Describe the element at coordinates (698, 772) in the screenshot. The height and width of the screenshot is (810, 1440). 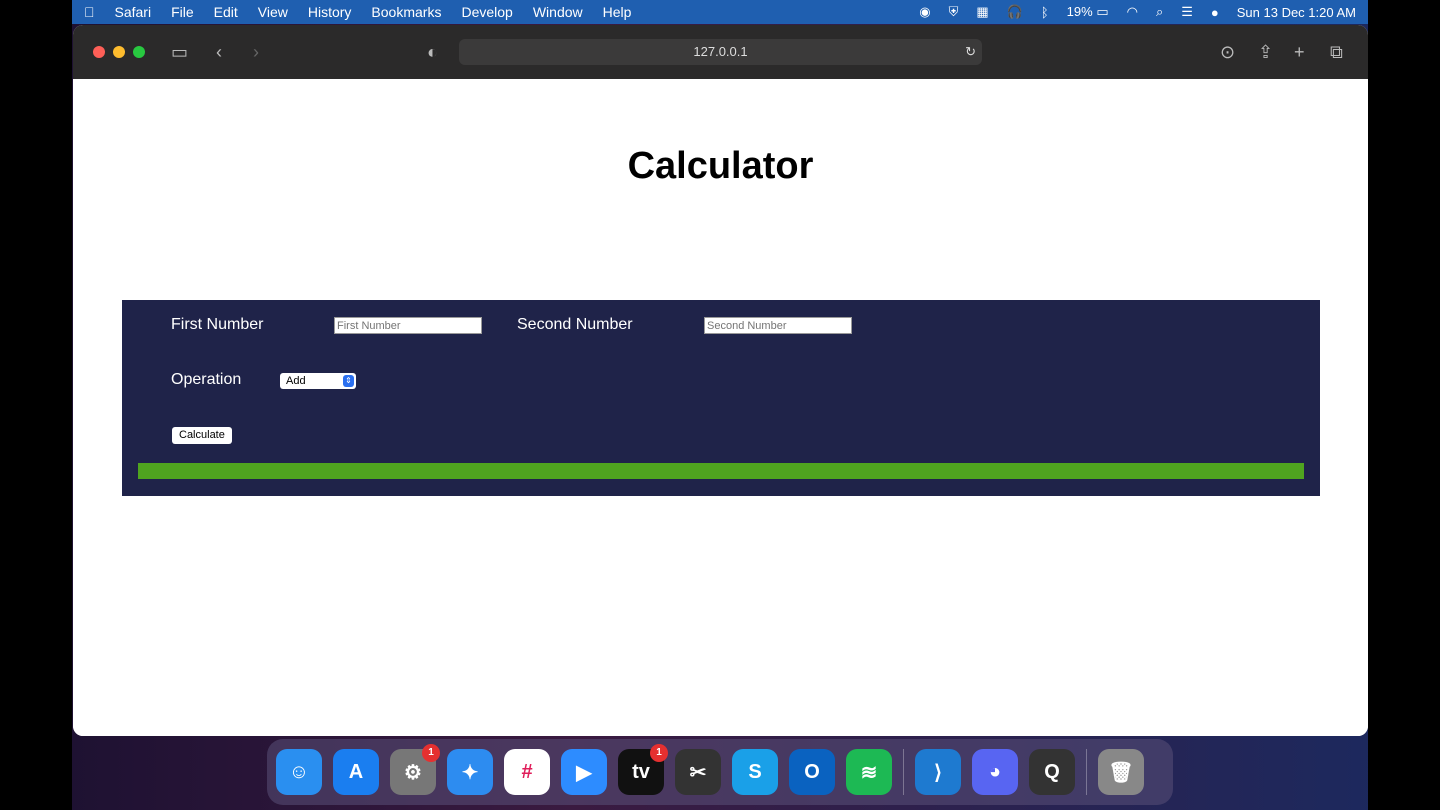
I see `dock-final-cut-icon: ✂` at that location.